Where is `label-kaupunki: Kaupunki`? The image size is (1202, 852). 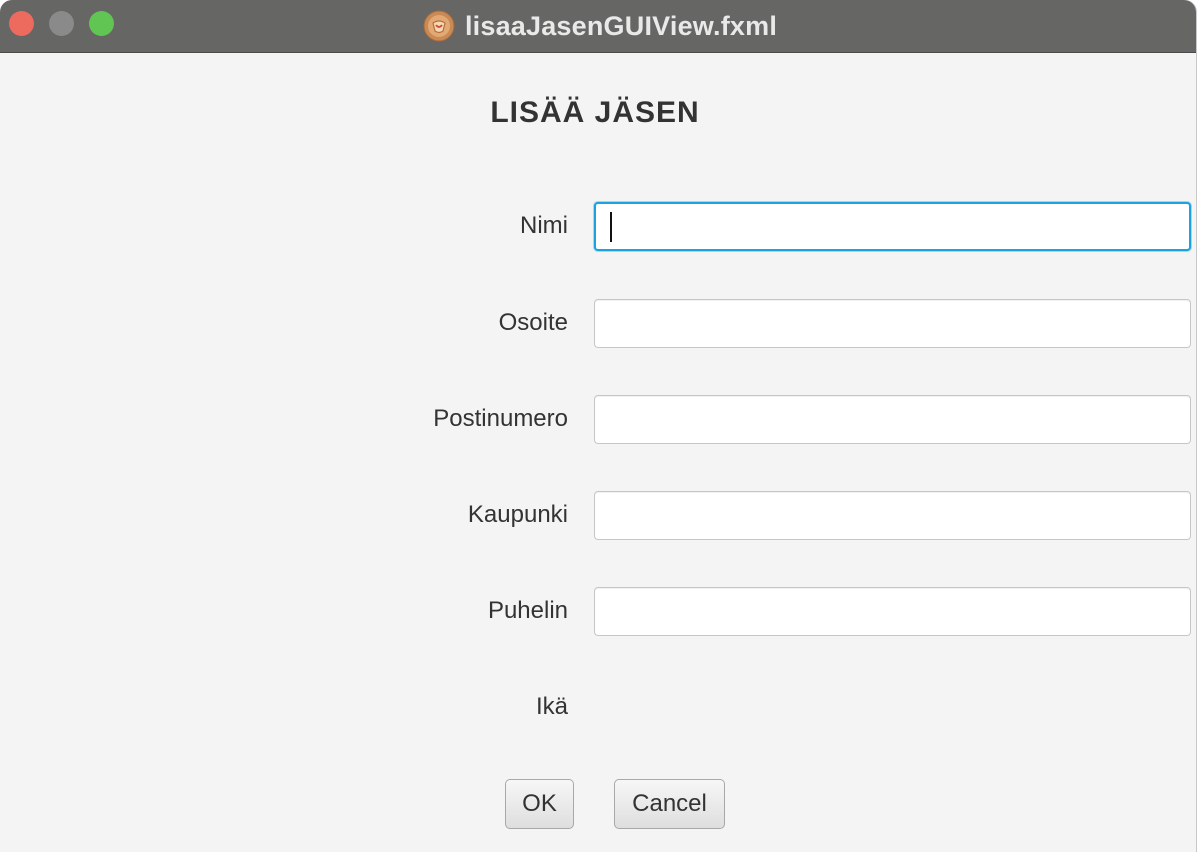
label-kaupunki: Kaupunki is located at coordinates (517, 514).